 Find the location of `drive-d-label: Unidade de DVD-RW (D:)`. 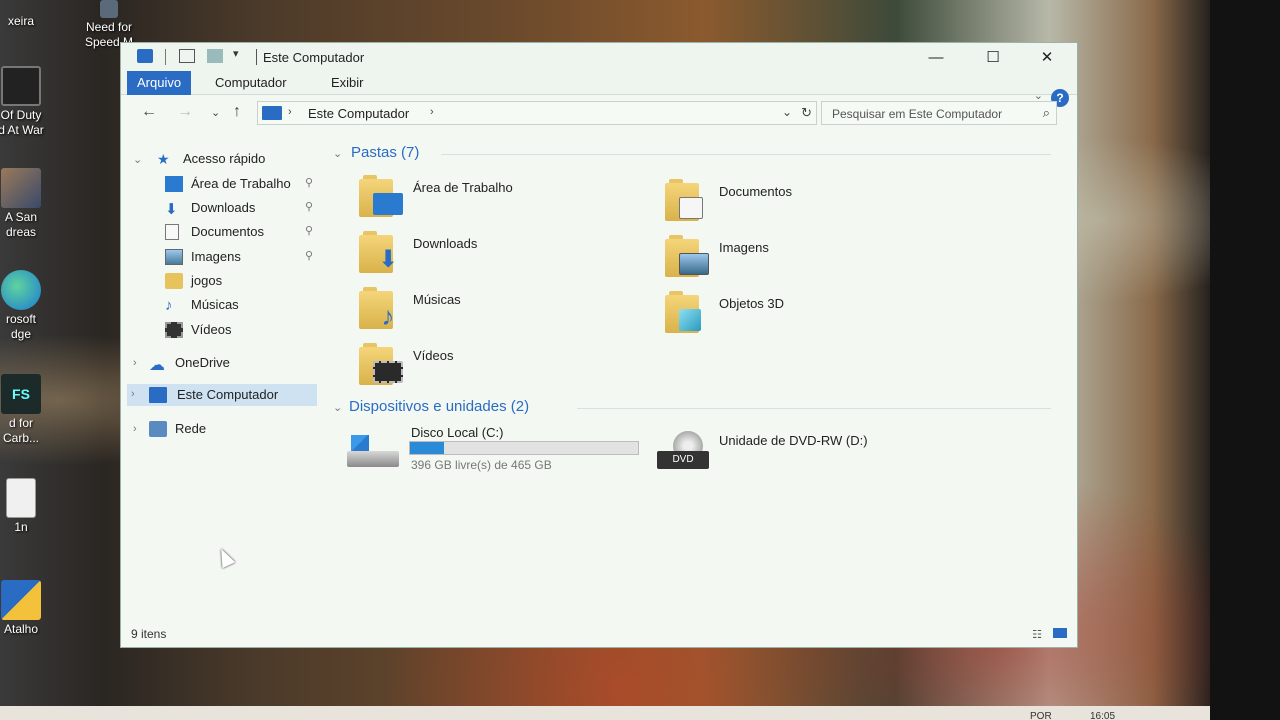

drive-d-label: Unidade de DVD-RW (D:) is located at coordinates (793, 440).